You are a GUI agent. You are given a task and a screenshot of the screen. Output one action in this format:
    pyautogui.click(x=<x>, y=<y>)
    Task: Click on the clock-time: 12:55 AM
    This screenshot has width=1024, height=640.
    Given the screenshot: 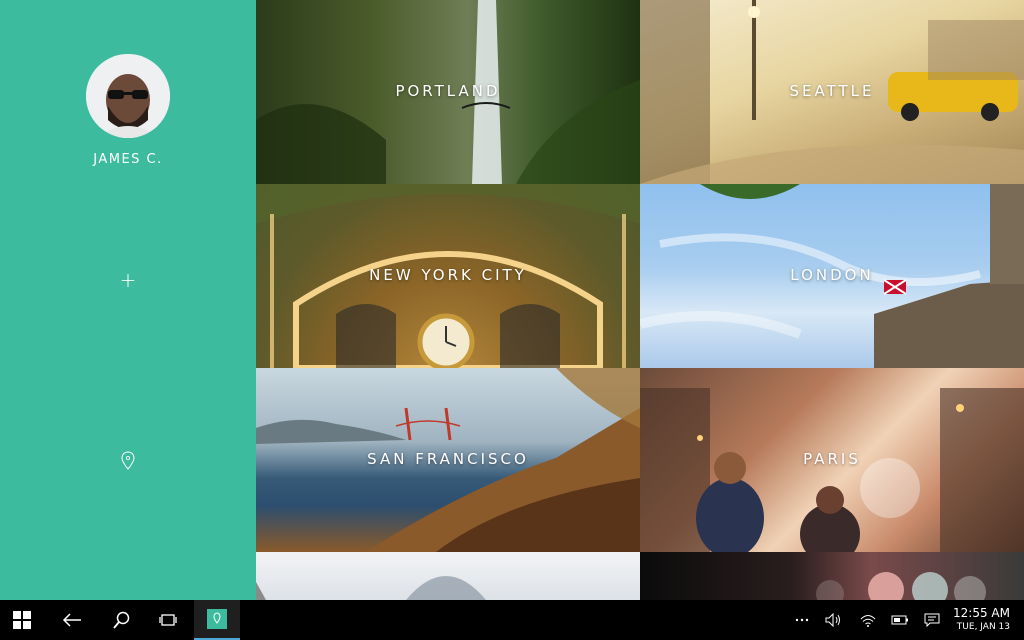 What is the action you would take?
    pyautogui.click(x=981, y=613)
    